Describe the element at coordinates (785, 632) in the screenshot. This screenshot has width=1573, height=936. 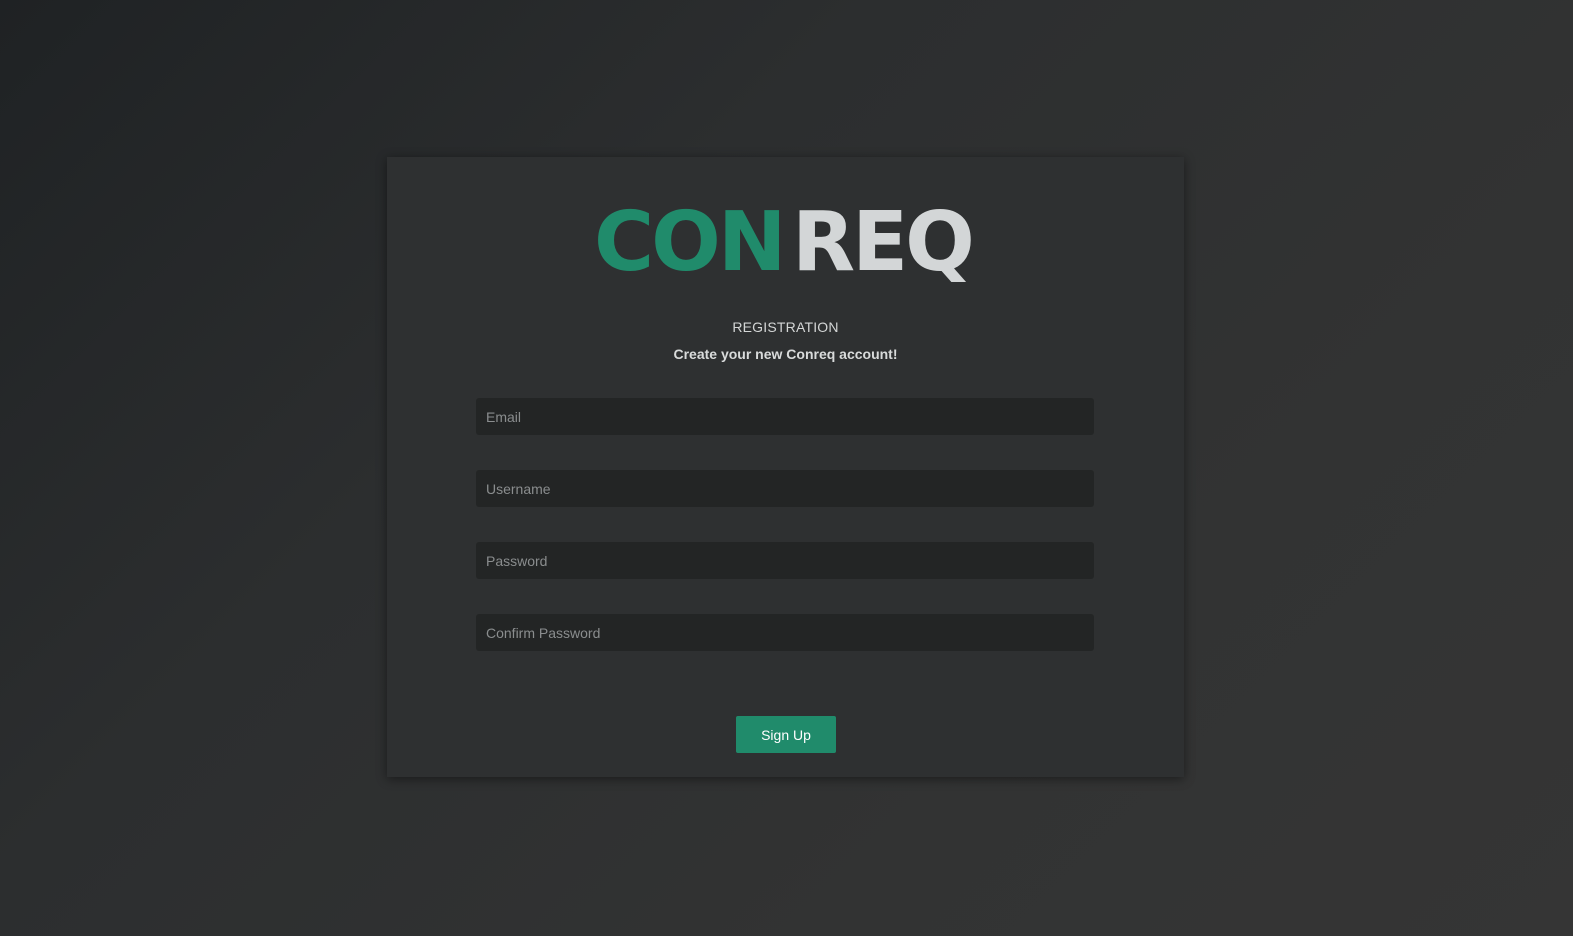
I see `confirm-password-field` at that location.